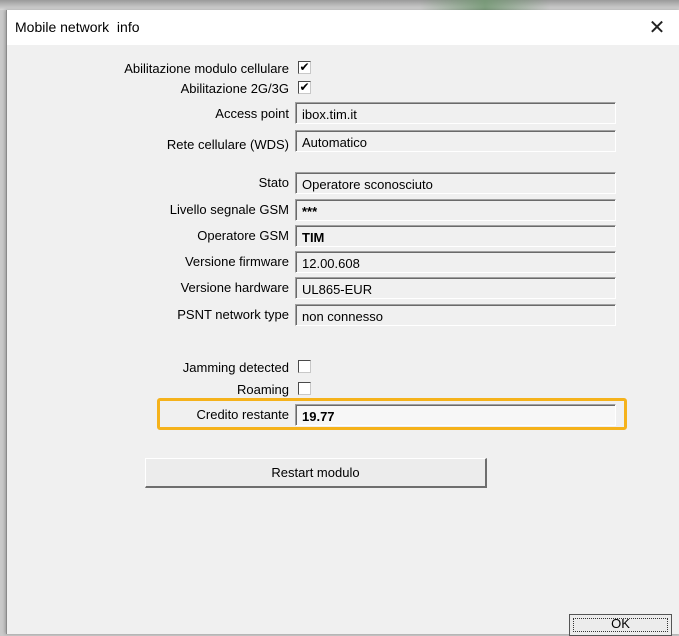 The height and width of the screenshot is (636, 679). What do you see at coordinates (455, 262) in the screenshot?
I see `firmware-version-field: 12.00.608` at bounding box center [455, 262].